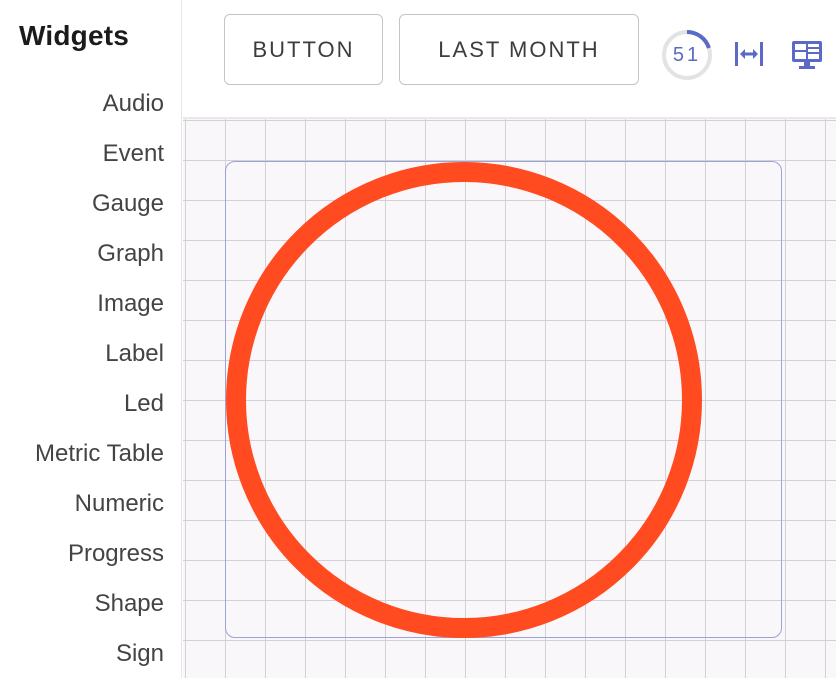 The height and width of the screenshot is (678, 836). I want to click on fit-width-icon, so click(749, 54).